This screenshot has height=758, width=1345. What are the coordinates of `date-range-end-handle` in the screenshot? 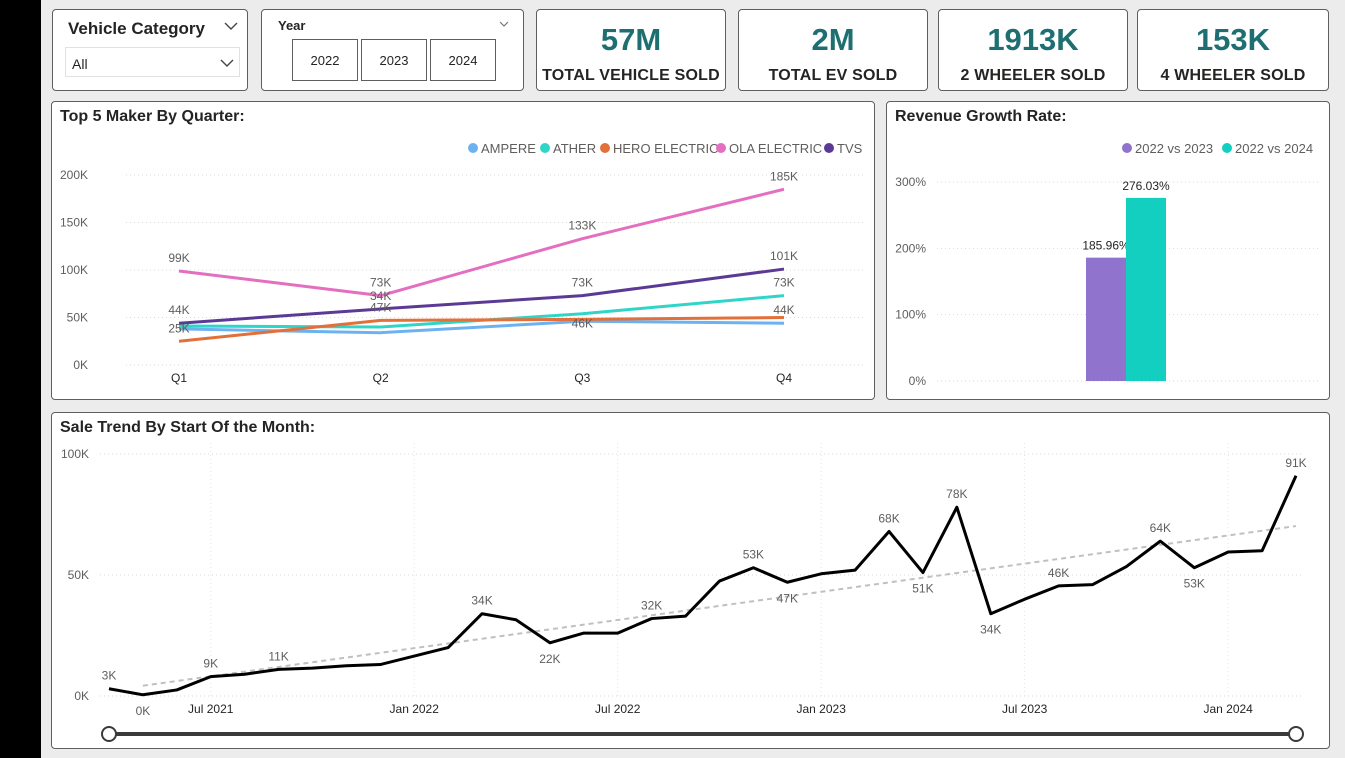 It's located at (1296, 734).